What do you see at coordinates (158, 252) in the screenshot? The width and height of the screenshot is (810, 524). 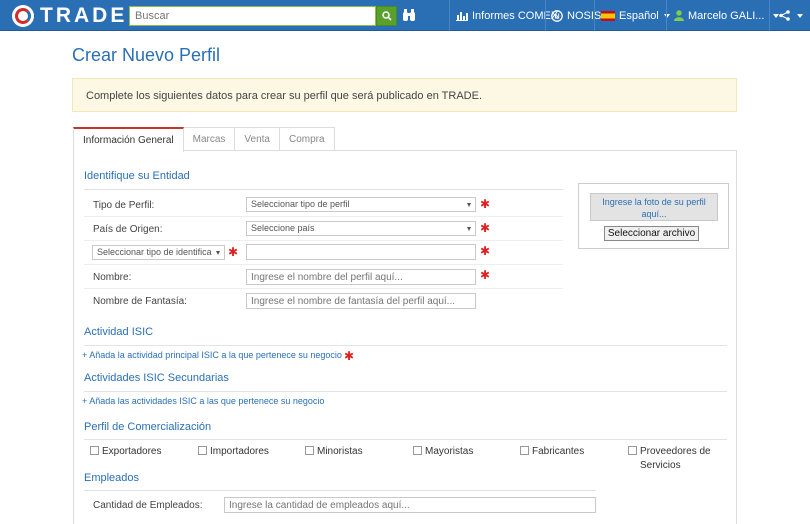 I see `tipo-identificacion-select: Seleccionar tipo de identifica` at bounding box center [158, 252].